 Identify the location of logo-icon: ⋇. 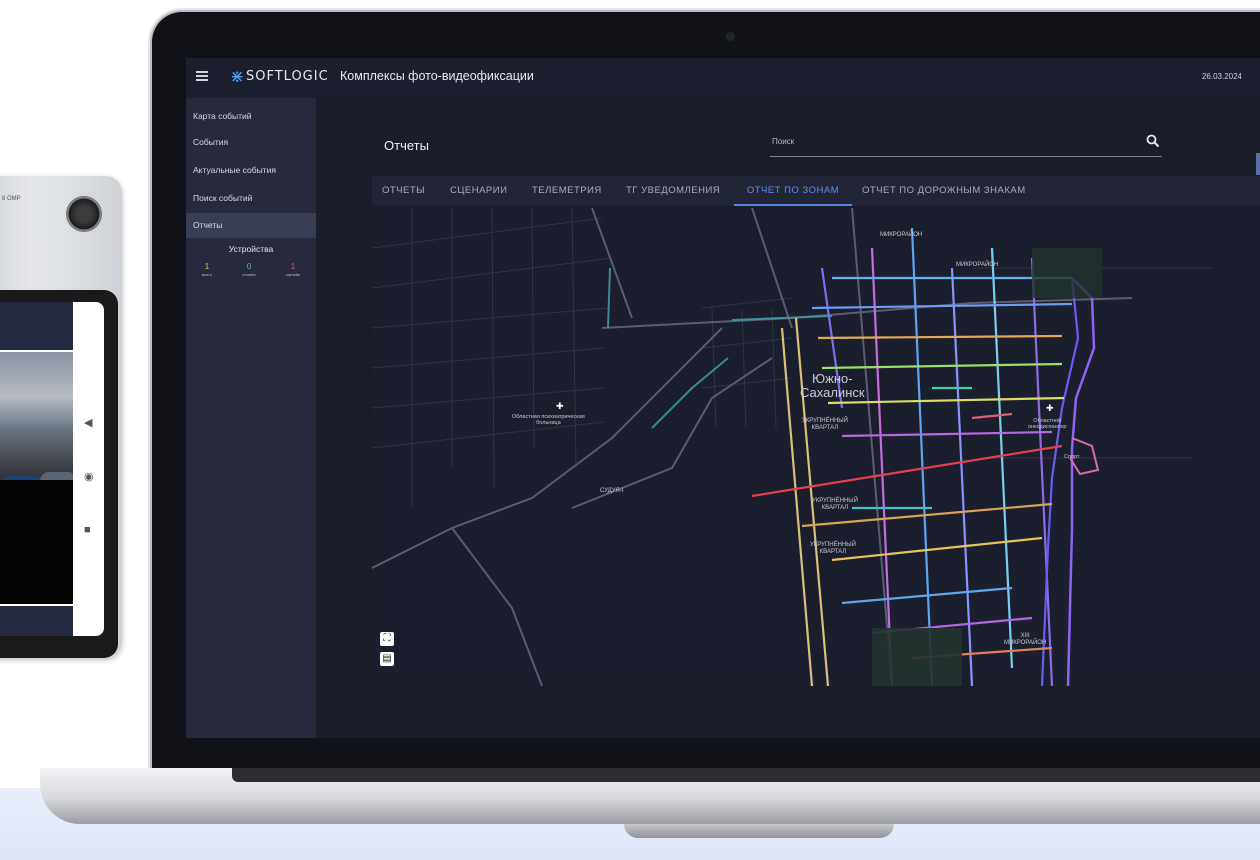
(237, 76).